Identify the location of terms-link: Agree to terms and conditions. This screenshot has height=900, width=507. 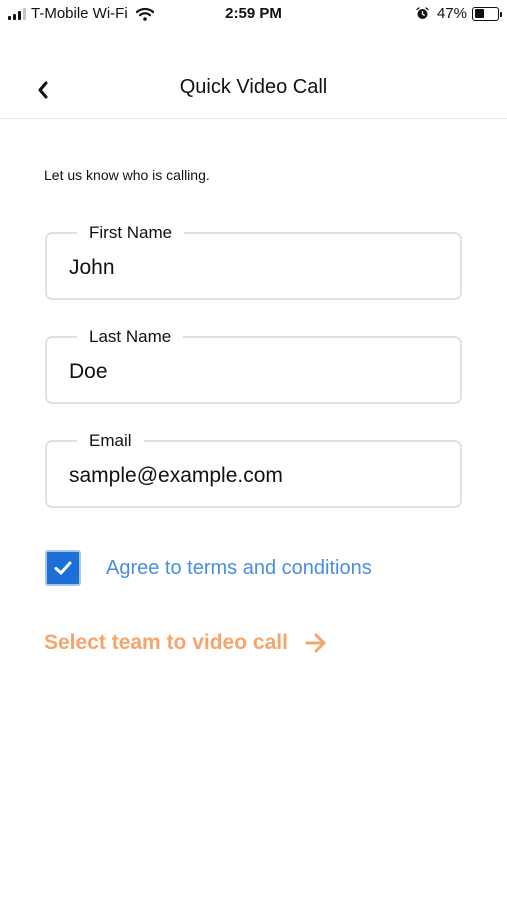
(239, 568).